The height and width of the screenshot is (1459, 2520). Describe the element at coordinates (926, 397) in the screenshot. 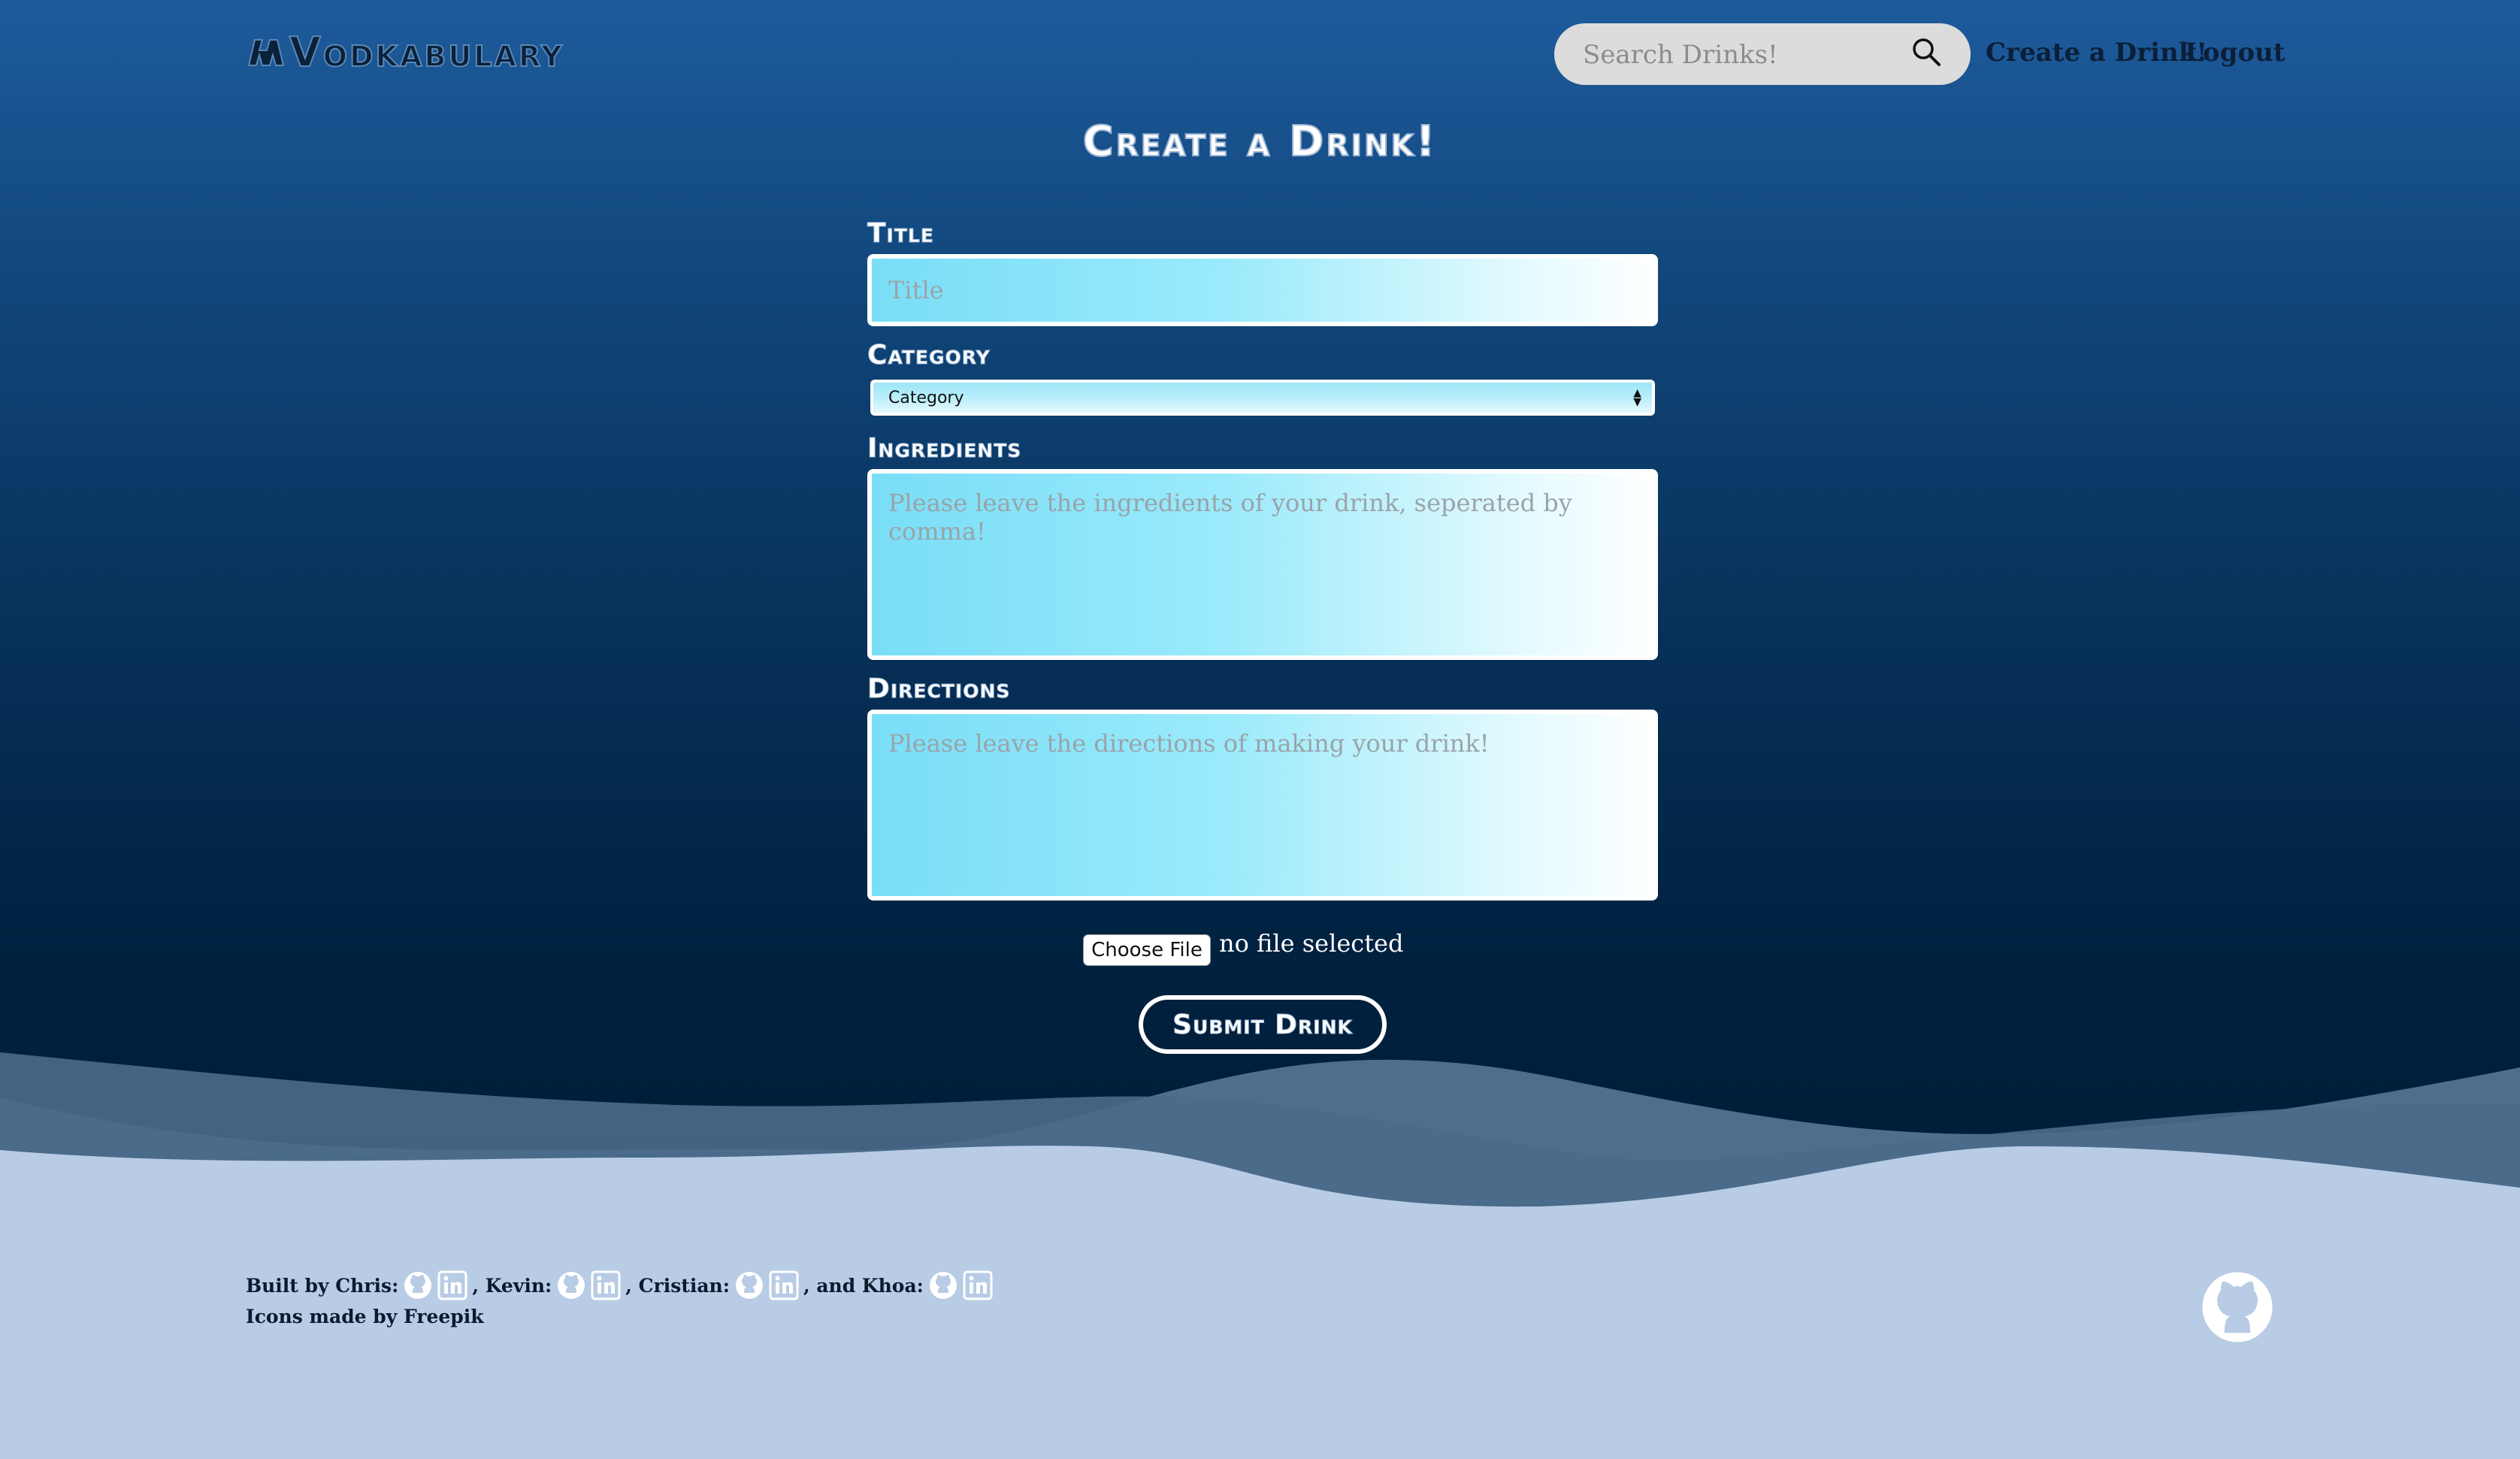

I see `category-selected-value: Category` at that location.